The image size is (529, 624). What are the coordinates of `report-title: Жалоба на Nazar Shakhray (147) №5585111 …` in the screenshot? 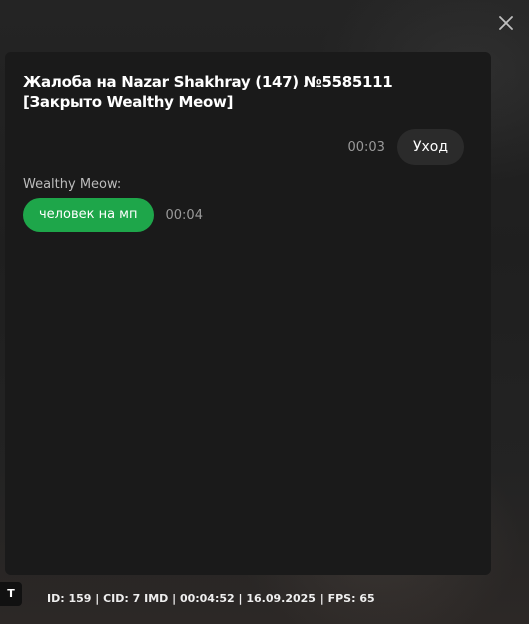 It's located at (208, 92).